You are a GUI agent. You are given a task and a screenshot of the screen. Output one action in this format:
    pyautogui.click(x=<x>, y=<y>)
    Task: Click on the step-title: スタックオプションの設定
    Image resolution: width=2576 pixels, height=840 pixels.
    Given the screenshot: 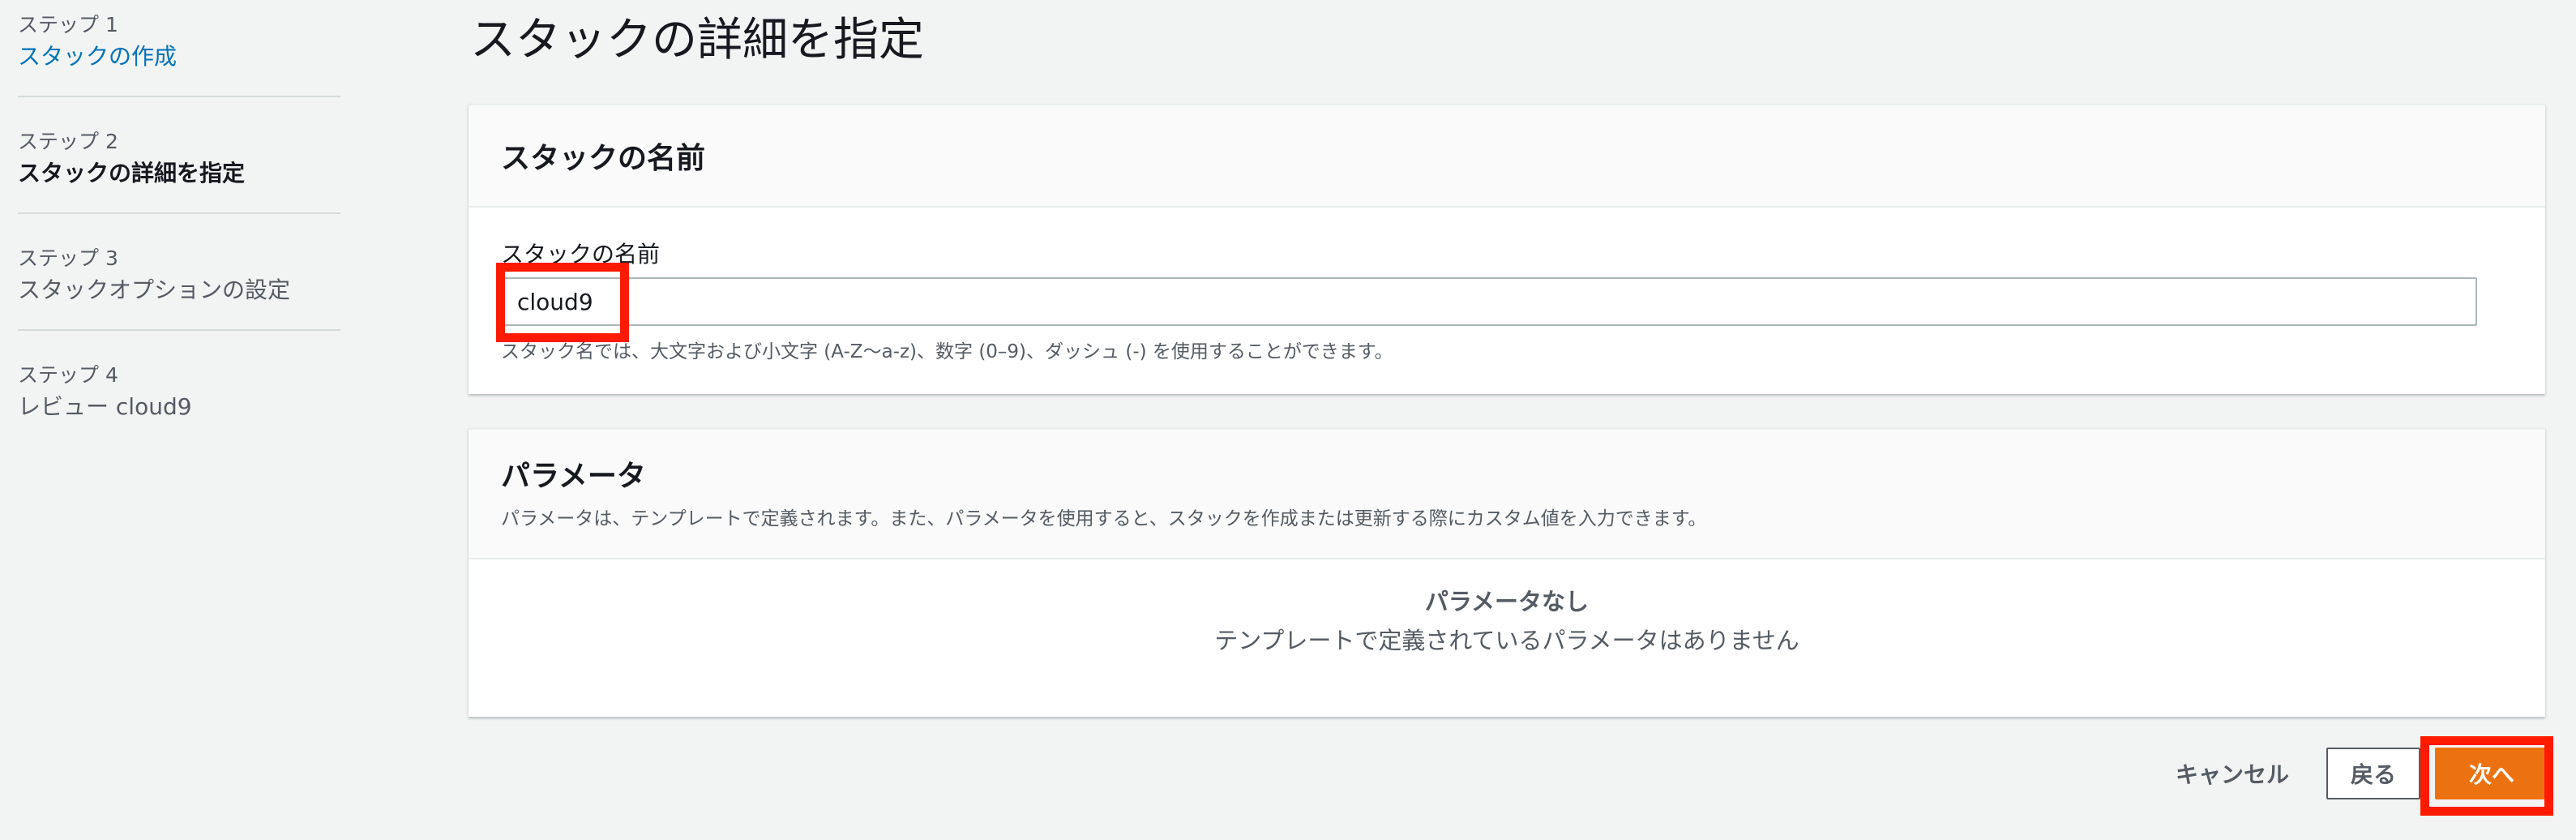 What is the action you would take?
    pyautogui.click(x=154, y=289)
    